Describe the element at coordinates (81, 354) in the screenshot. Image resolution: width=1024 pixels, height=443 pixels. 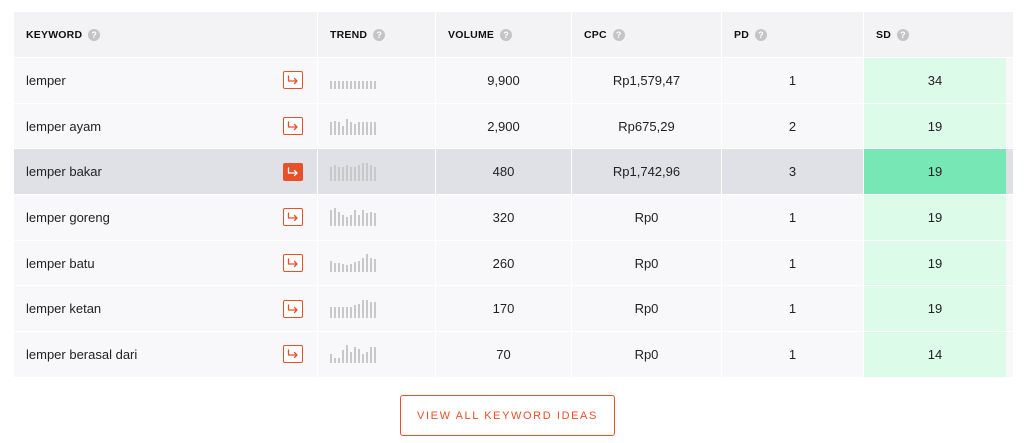
I see `keyword-text: lemper berasal dari` at that location.